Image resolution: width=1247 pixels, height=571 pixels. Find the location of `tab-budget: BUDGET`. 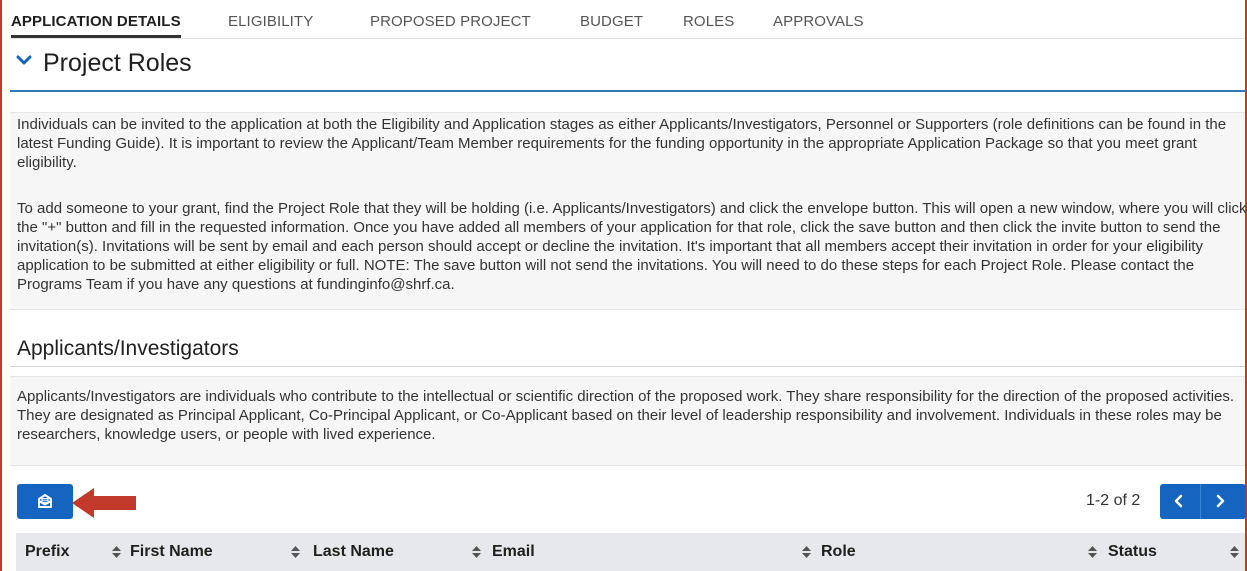

tab-budget: BUDGET is located at coordinates (611, 18).